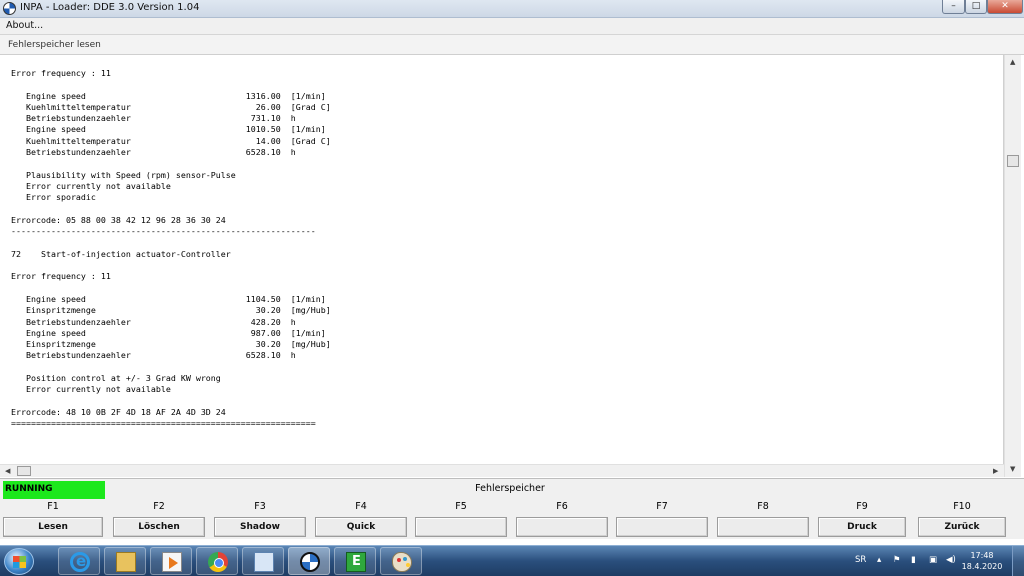 This screenshot has width=1024, height=576. I want to click on file-explorer-icon, so click(126, 562).